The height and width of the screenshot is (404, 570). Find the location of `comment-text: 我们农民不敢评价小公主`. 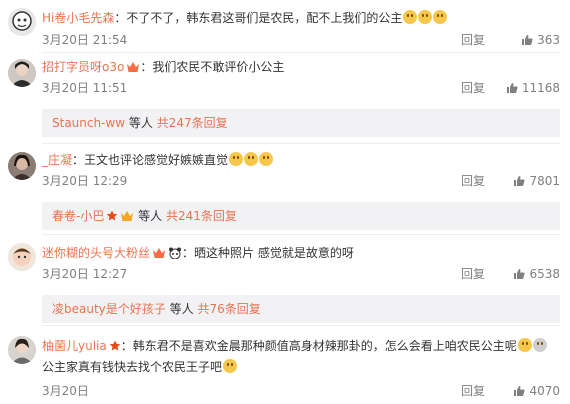

comment-text: 我们农民不敢评价小公主 is located at coordinates (218, 67).